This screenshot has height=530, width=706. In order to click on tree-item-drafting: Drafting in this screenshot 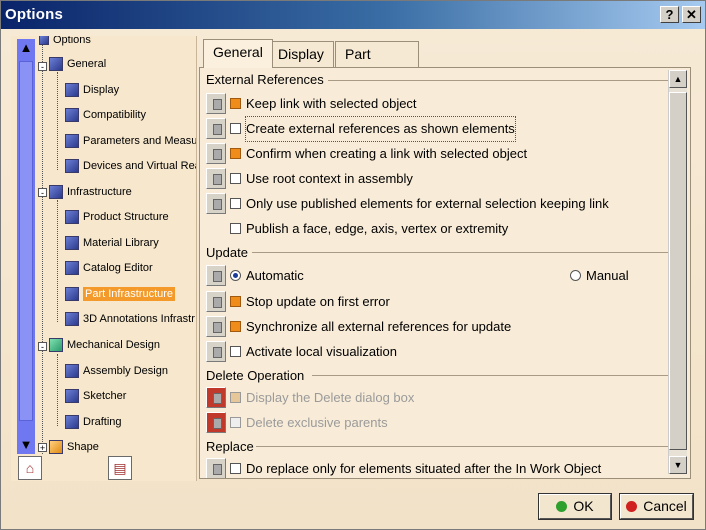, I will do `click(93, 422)`.